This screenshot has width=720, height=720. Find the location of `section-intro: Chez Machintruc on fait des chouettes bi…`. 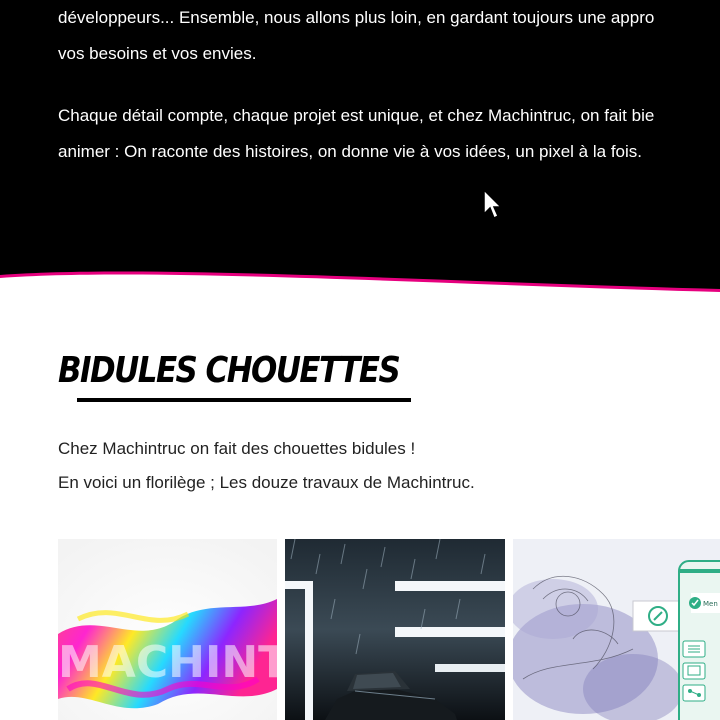

section-intro: Chez Machintruc on fait des chouettes bi… is located at coordinates (266, 466).